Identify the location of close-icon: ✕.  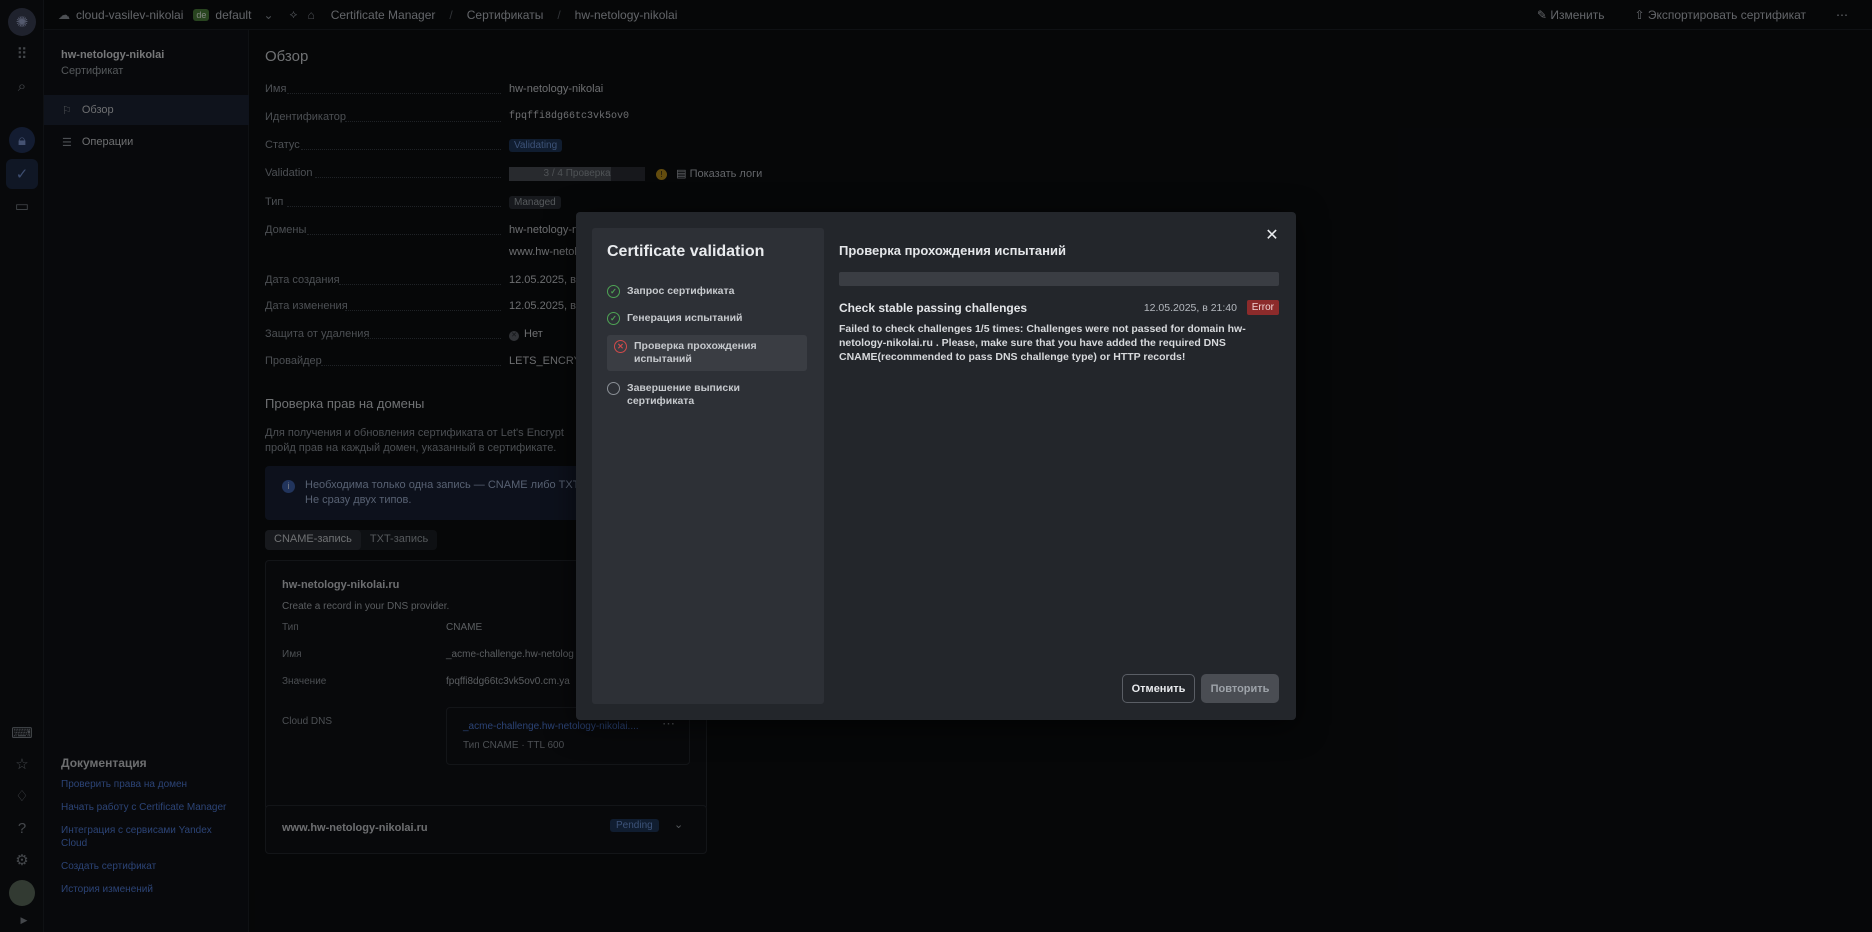
(1272, 236).